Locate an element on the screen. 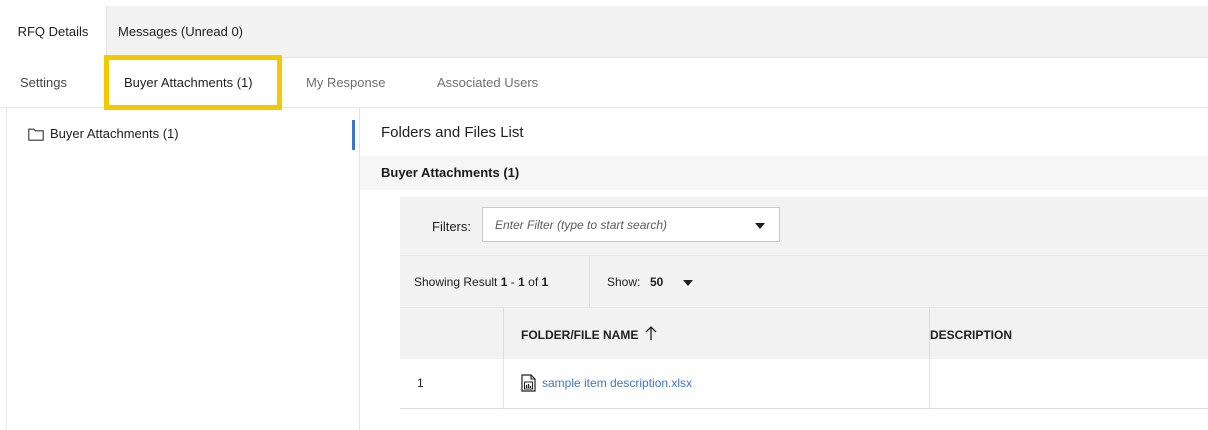 The height and width of the screenshot is (430, 1208). tab-associated-users: Associated Users is located at coordinates (487, 83).